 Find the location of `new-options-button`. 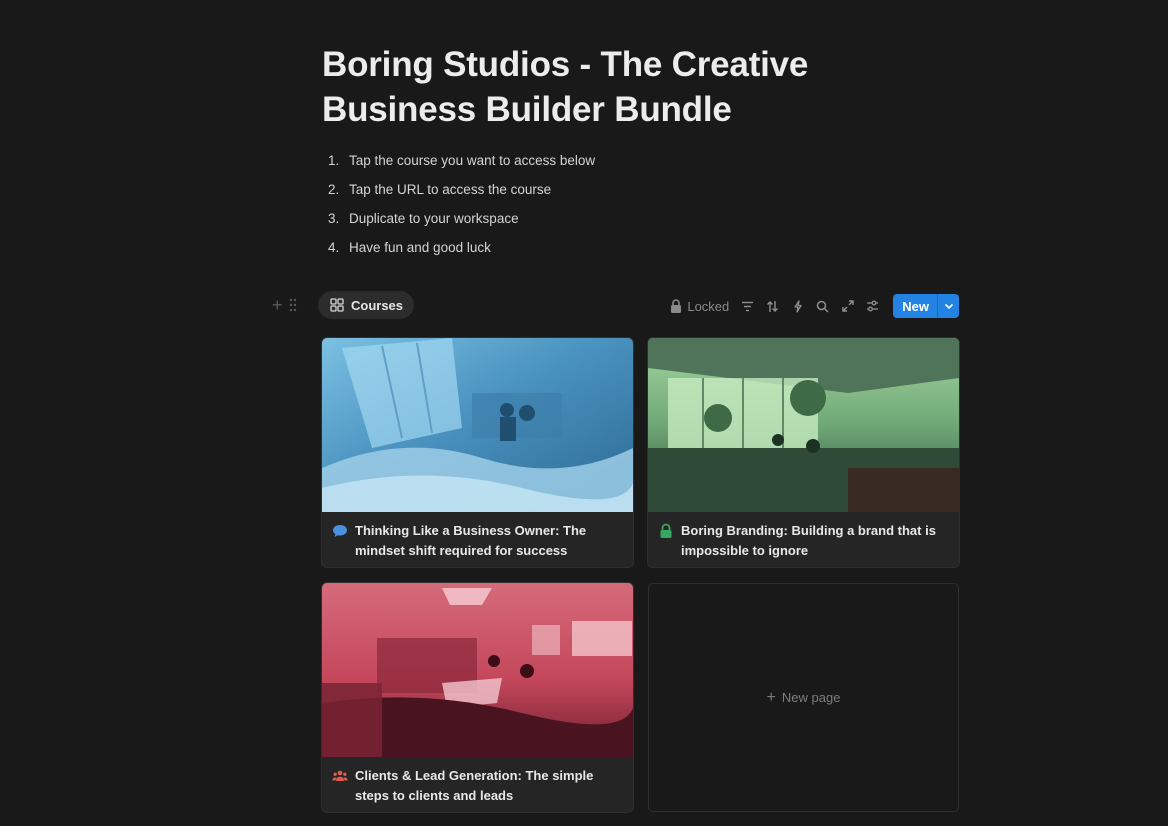

new-options-button is located at coordinates (948, 306).